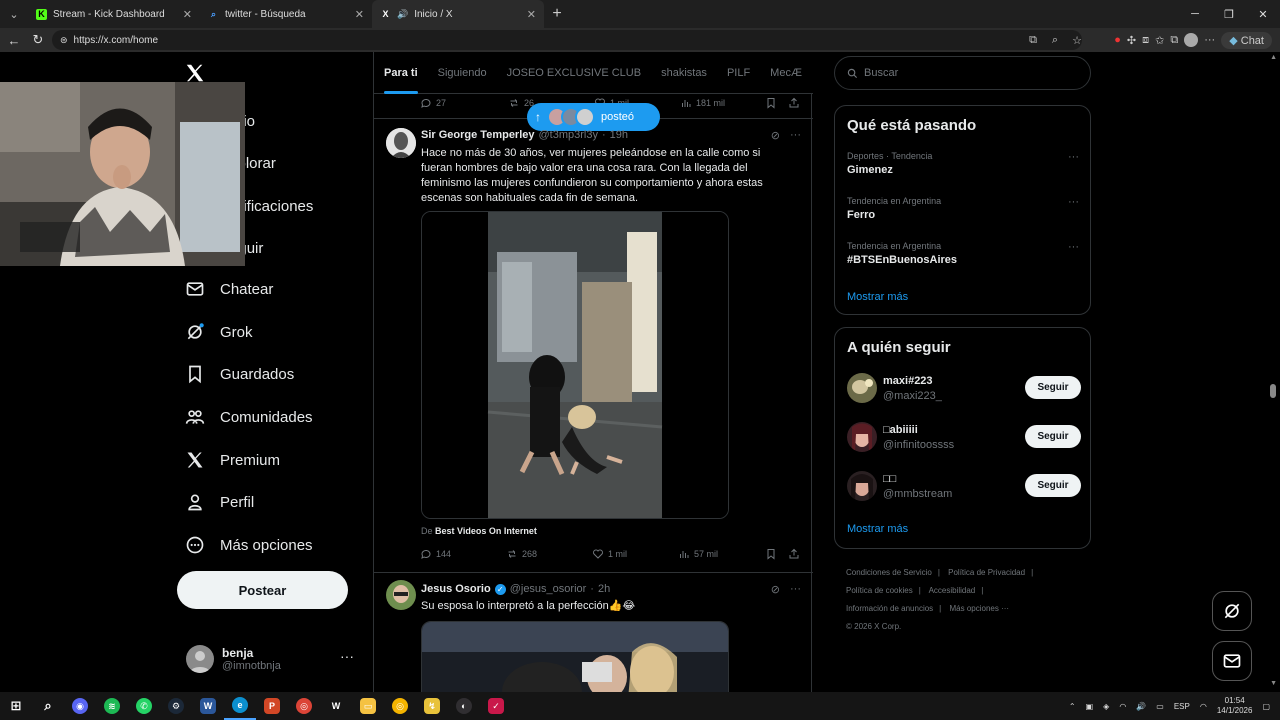 The image size is (1280, 720). Describe the element at coordinates (619, 135) in the screenshot. I see `tweet-time: 19h` at that location.